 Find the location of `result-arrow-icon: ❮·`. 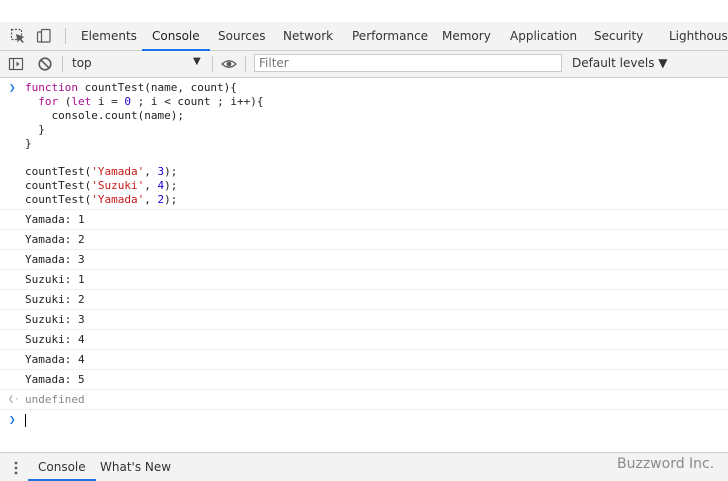

result-arrow-icon: ❮· is located at coordinates (14, 399).